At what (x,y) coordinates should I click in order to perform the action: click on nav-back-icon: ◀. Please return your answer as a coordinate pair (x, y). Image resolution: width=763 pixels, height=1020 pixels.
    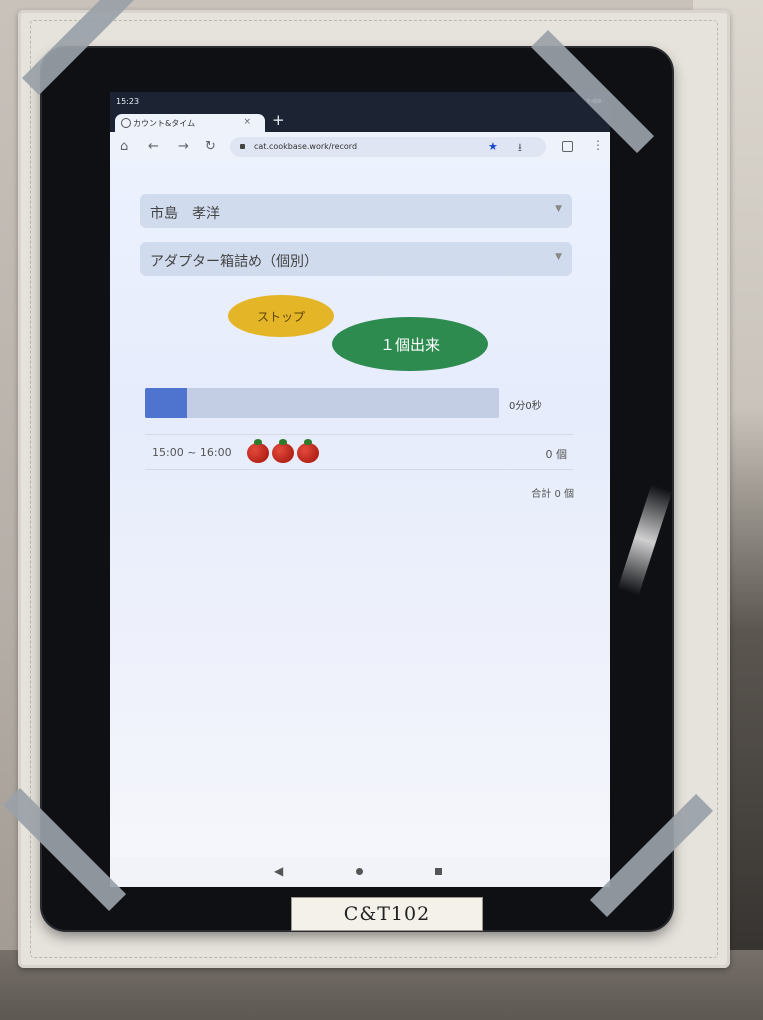
    Looking at the image, I should click on (278, 871).